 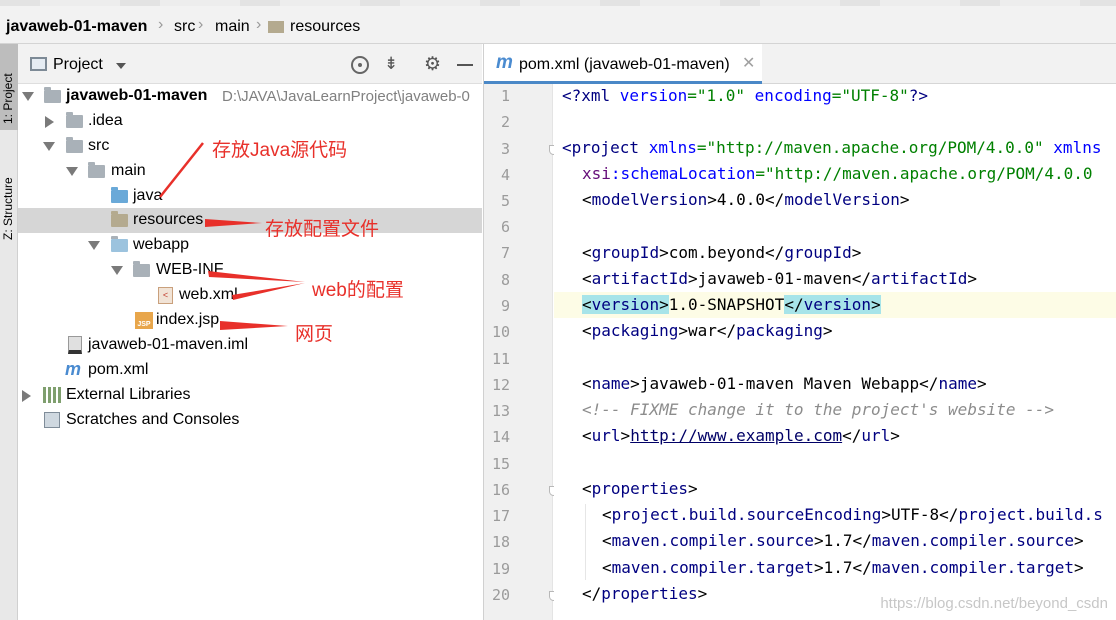 I want to click on line-number: 5, so click(x=505, y=201).